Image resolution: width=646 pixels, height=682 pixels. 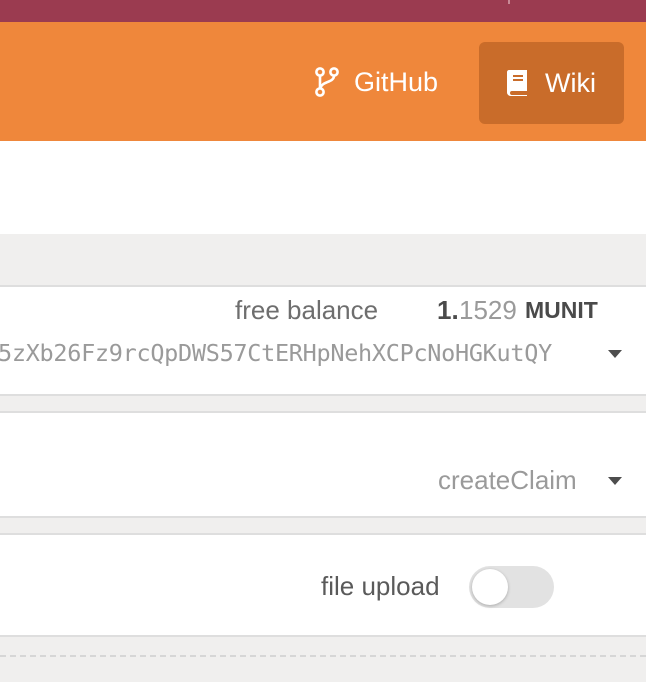 I want to click on book-icon, so click(x=518, y=83).